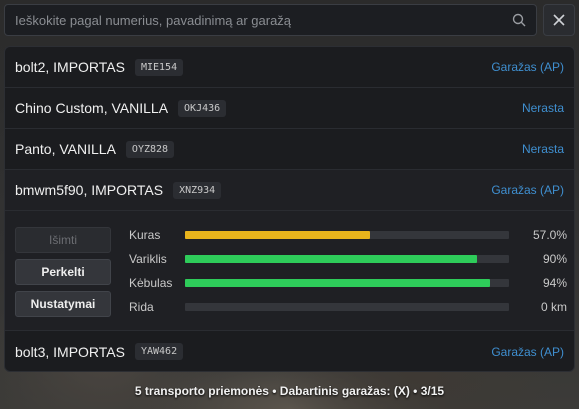 This screenshot has height=409, width=579. Describe the element at coordinates (197, 190) in the screenshot. I see `plate-badge: XNZ934` at that location.